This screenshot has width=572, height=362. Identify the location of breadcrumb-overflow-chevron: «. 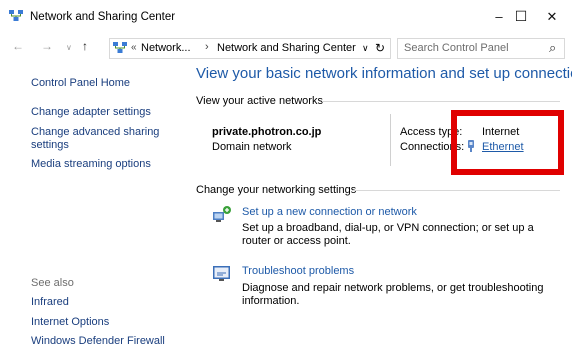
(134, 47).